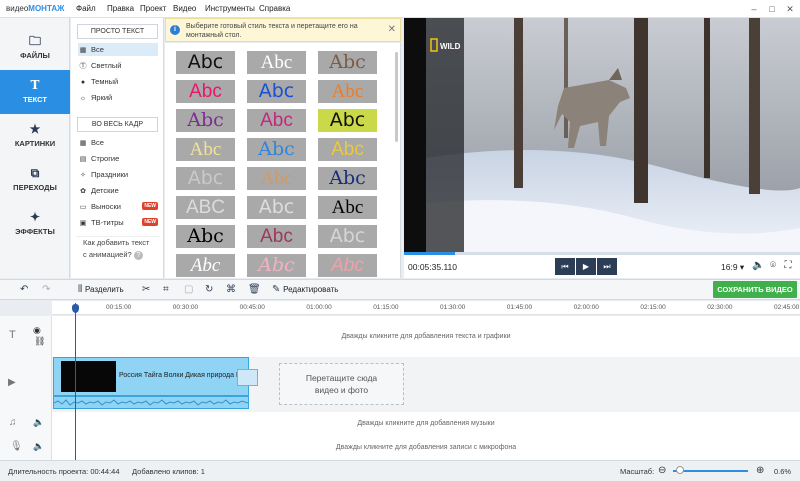 The width and height of the screenshot is (800, 481). I want to click on nav-transitions: ⧉ ПЕРЕХОДЫ, so click(35, 180).